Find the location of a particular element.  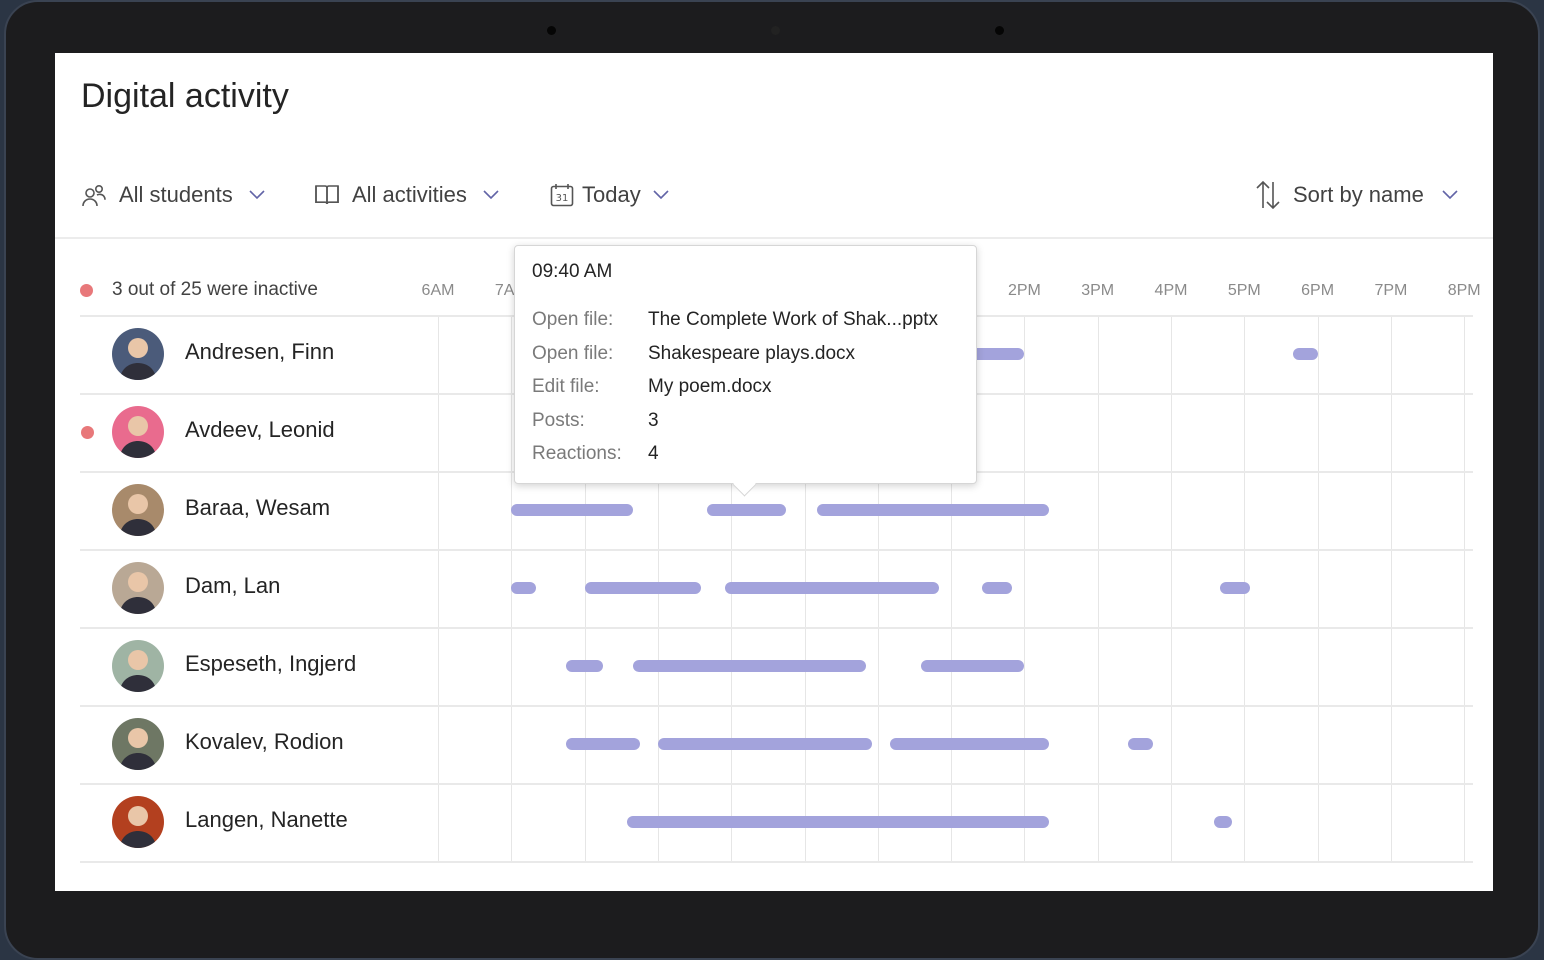

student-name: Andresen, Finn is located at coordinates (260, 351).